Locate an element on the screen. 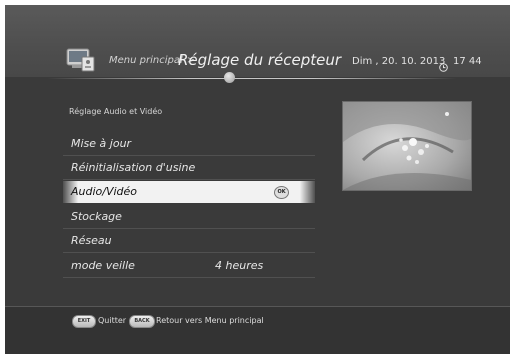  page-title: Réglage du récepteur is located at coordinates (260, 60).